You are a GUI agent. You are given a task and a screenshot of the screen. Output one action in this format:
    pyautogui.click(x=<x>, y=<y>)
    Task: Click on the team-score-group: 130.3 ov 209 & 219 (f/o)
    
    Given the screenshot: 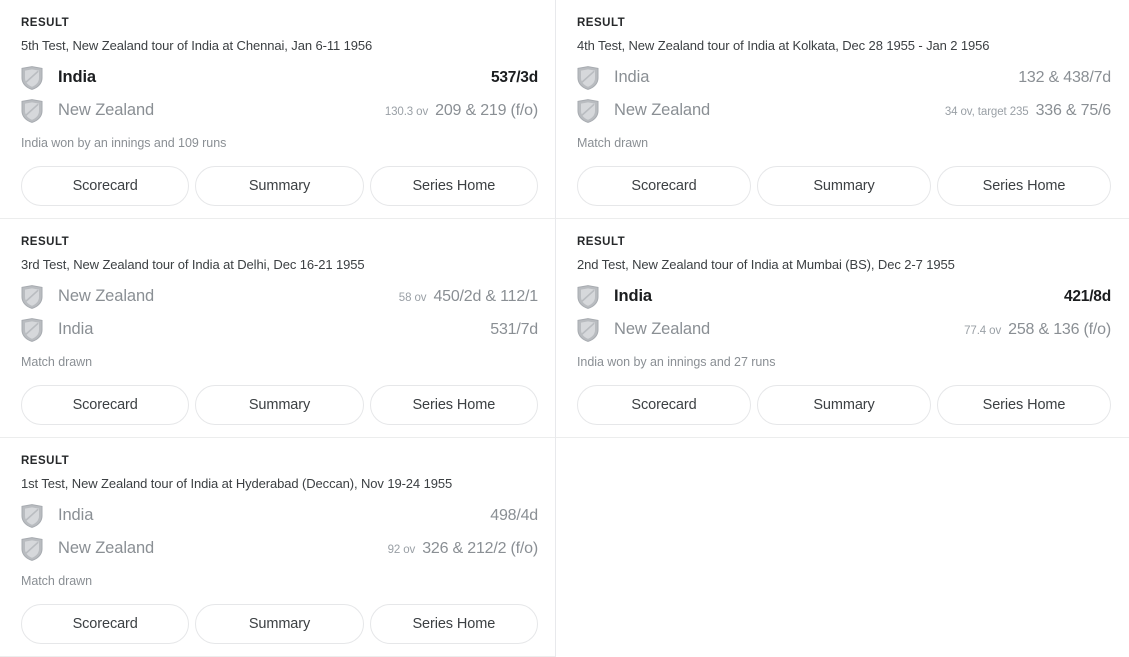 What is the action you would take?
    pyautogui.click(x=461, y=111)
    